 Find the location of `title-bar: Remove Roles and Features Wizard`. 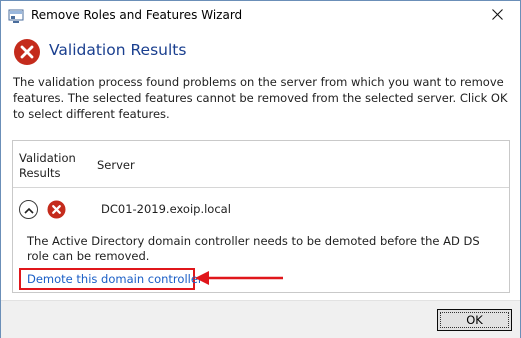

title-bar: Remove Roles and Features Wizard is located at coordinates (260, 16).